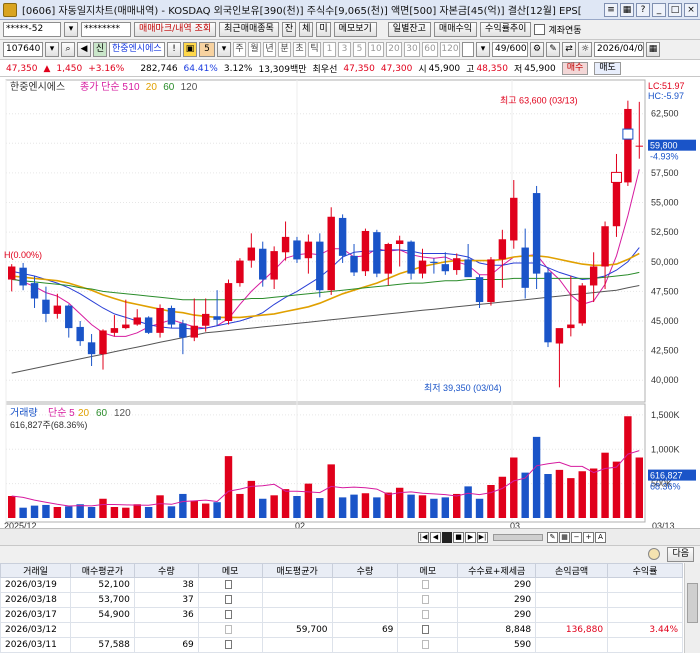  What do you see at coordinates (506, 29) in the screenshot?
I see `profit-trend-button: 수익률추이` at bounding box center [506, 29].